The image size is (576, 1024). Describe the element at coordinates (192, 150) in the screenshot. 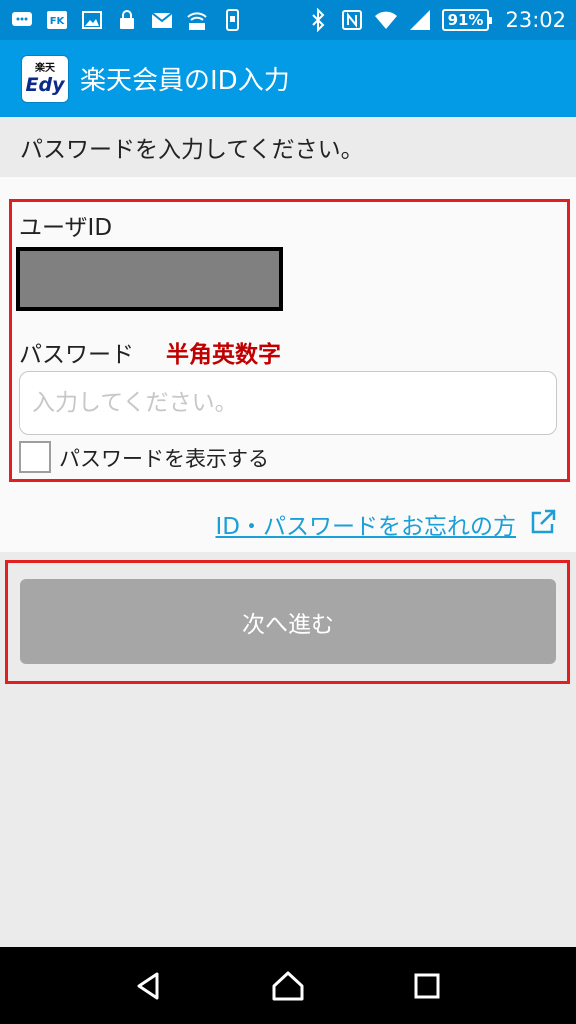

I see `instruction-text: パスワードを入力してください。` at that location.